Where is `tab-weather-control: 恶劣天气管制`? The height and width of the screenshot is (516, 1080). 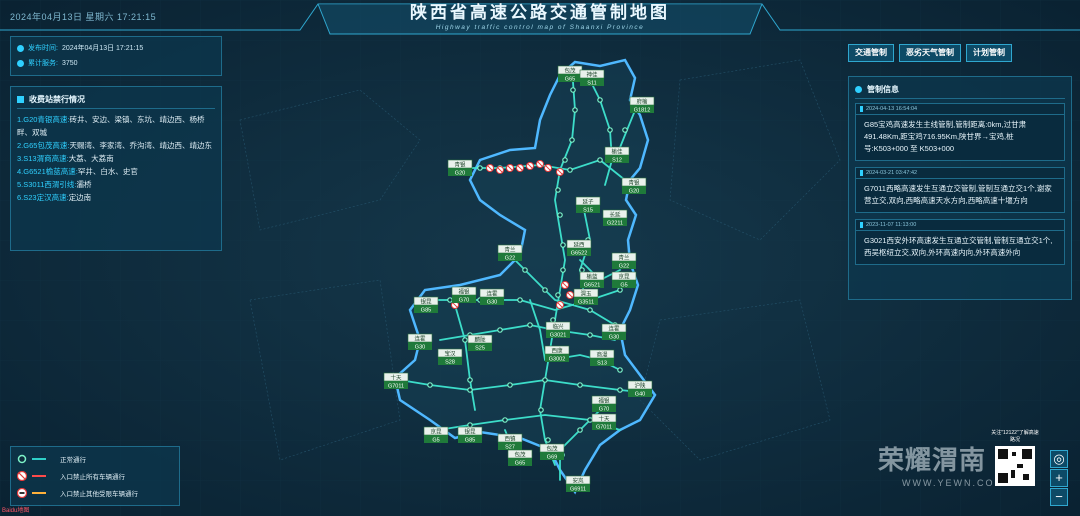
tab-weather-control: 恶劣天气管制 is located at coordinates (930, 53).